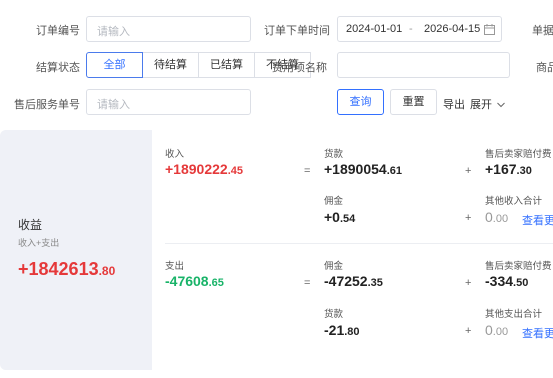 This screenshot has width=553, height=378. I want to click on income-comp-label: 售后卖家赔付费, so click(518, 154).